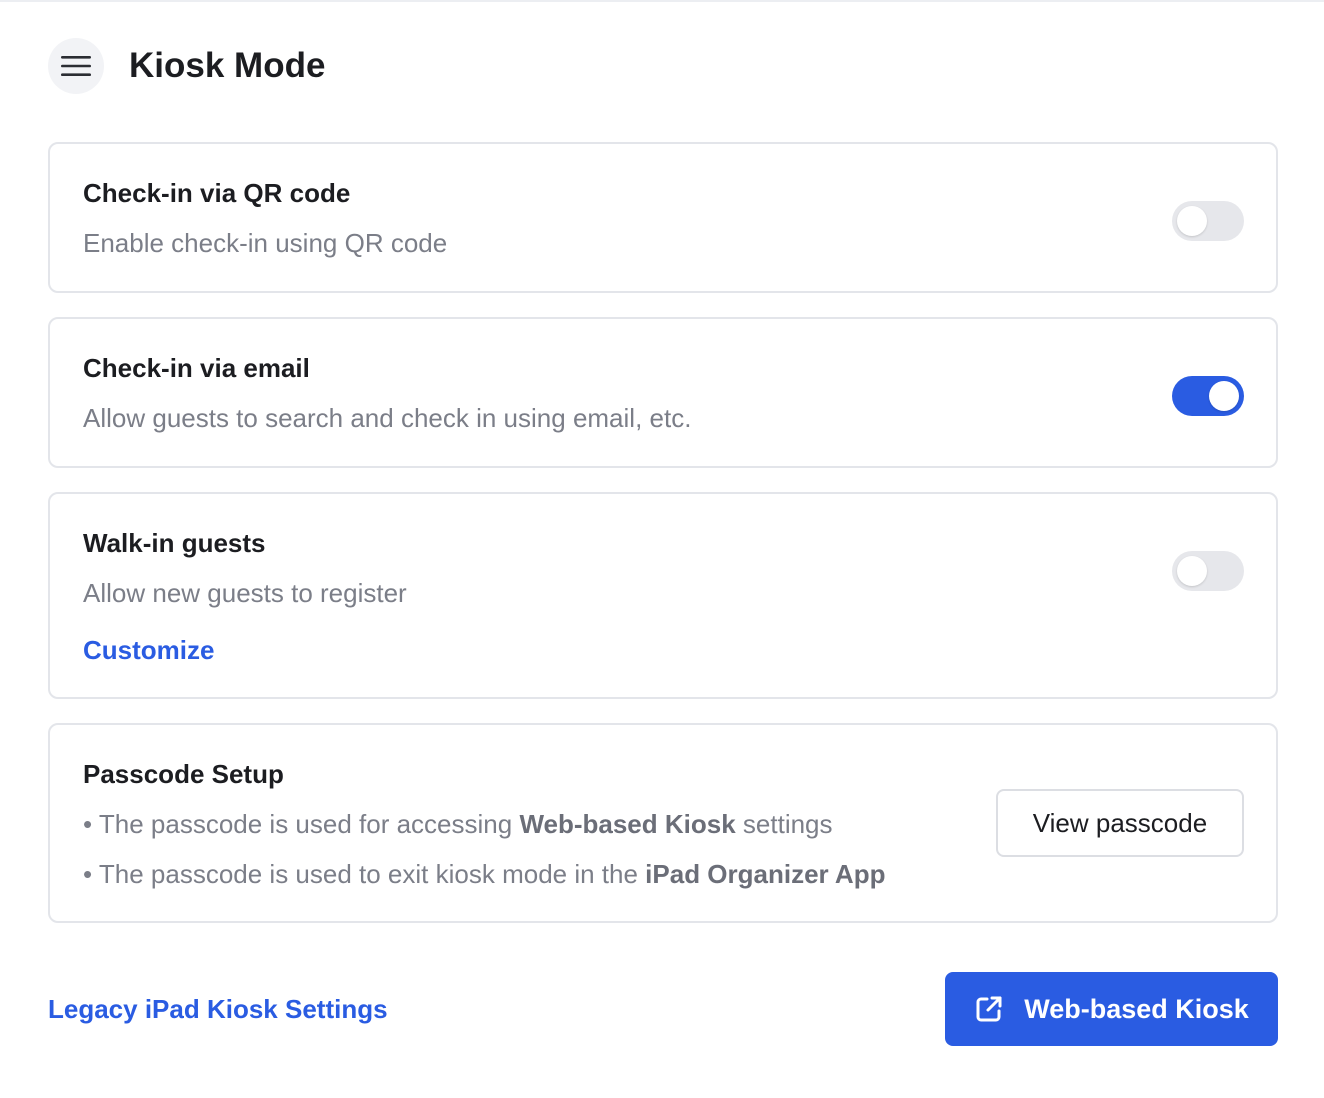 The width and height of the screenshot is (1324, 1098). Describe the element at coordinates (218, 1009) in the screenshot. I see `legacy-ipad-kiosk-settings-link: Legacy iPad Kiosk Settings` at that location.